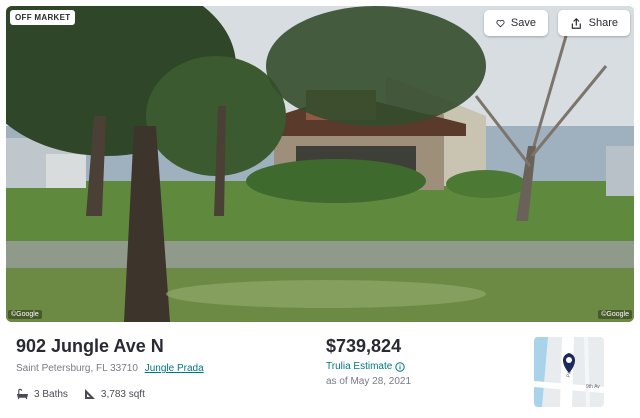 The width and height of the screenshot is (640, 418). What do you see at coordinates (43, 17) in the screenshot?
I see `off-market-badge: OFF MARKET` at bounding box center [43, 17].